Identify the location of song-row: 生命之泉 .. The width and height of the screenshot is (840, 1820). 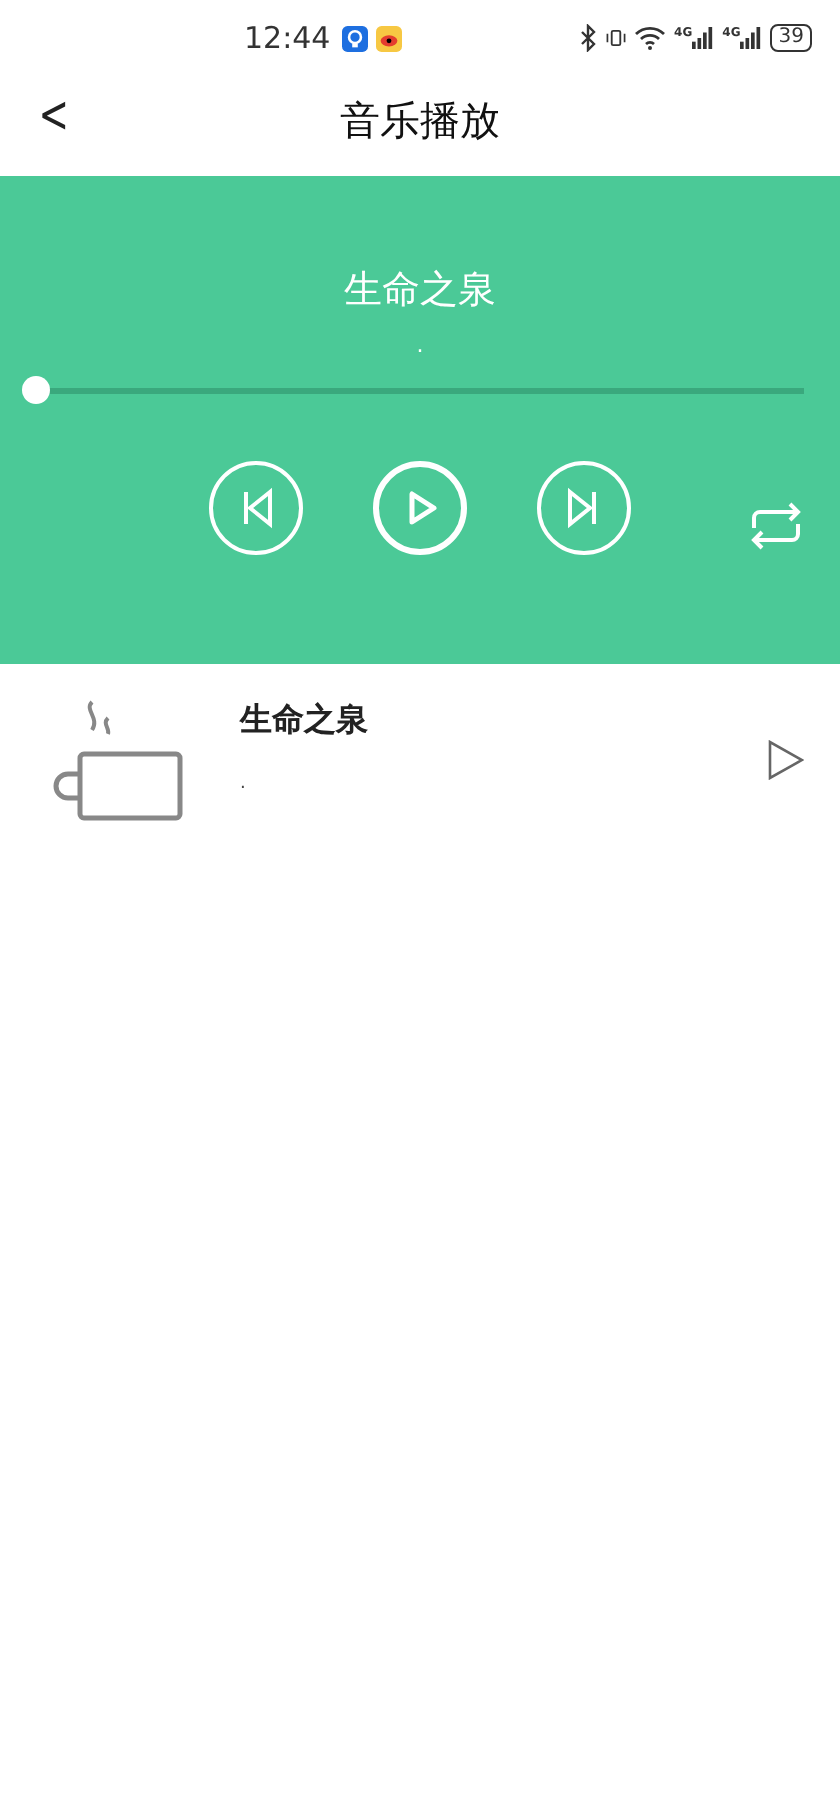
(420, 754).